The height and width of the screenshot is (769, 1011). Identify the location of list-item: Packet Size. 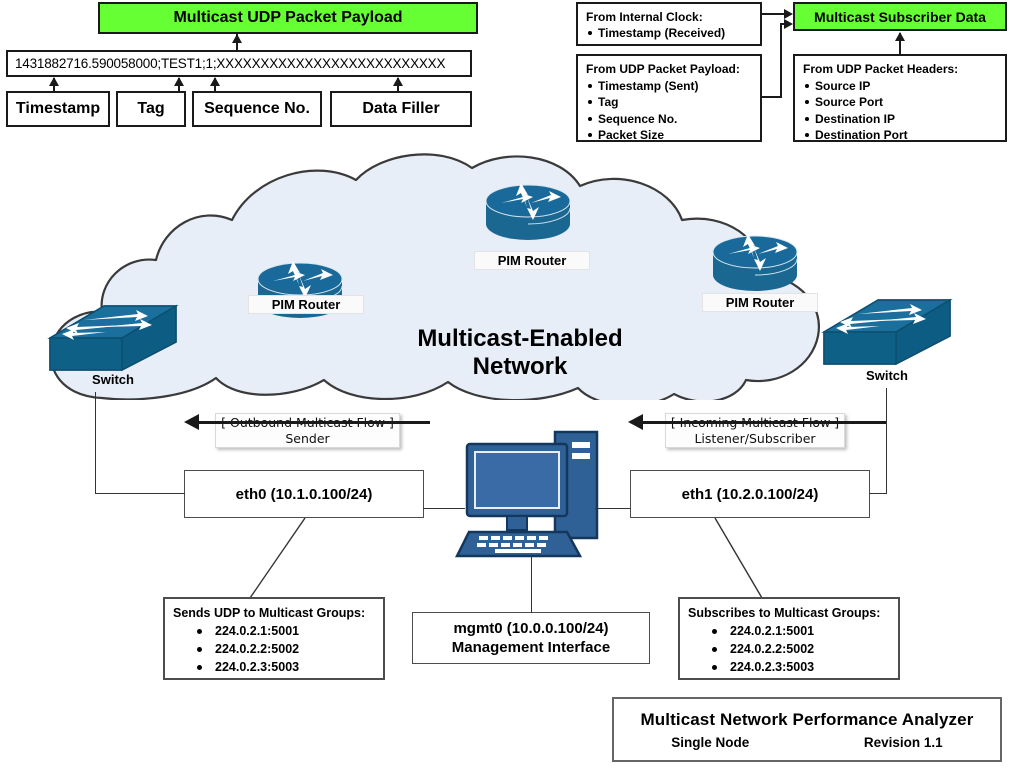
(669, 135).